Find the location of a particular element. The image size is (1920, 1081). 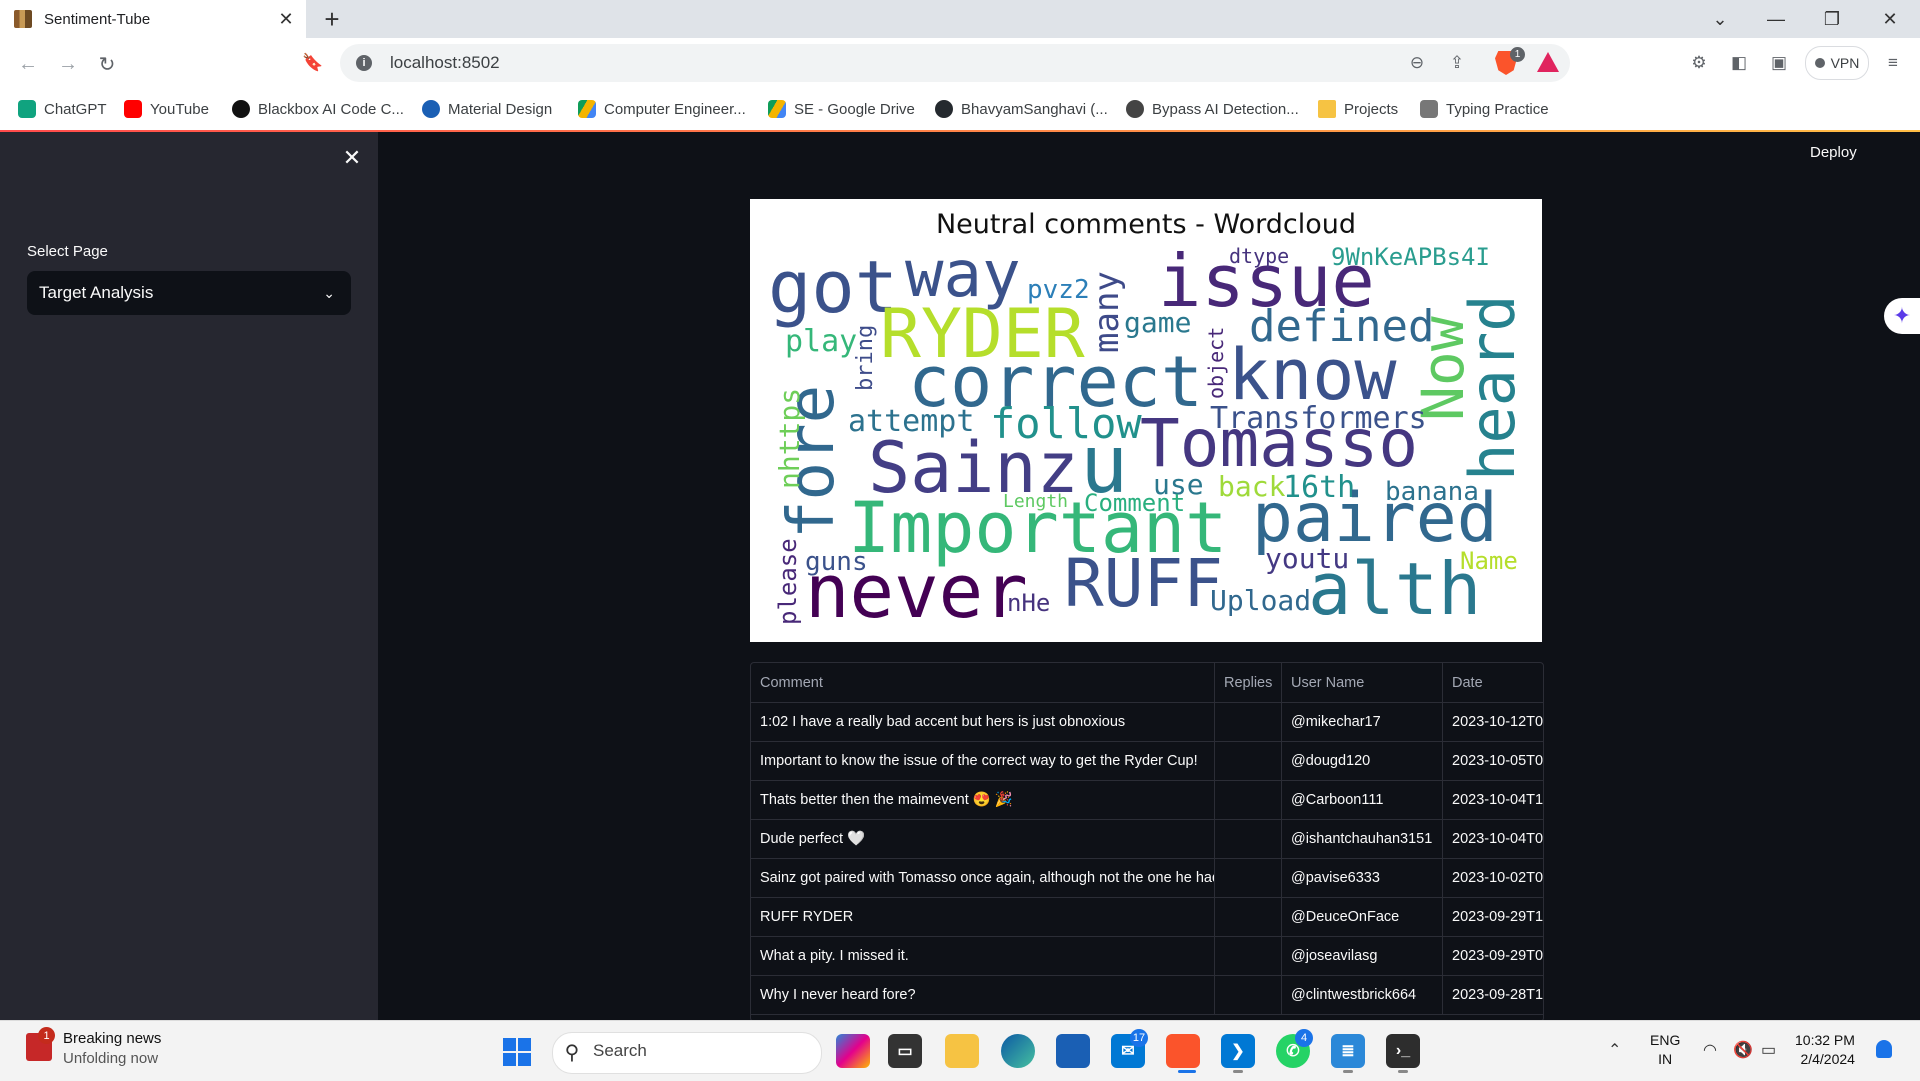

column-header-comment: Comment is located at coordinates (983, 682).